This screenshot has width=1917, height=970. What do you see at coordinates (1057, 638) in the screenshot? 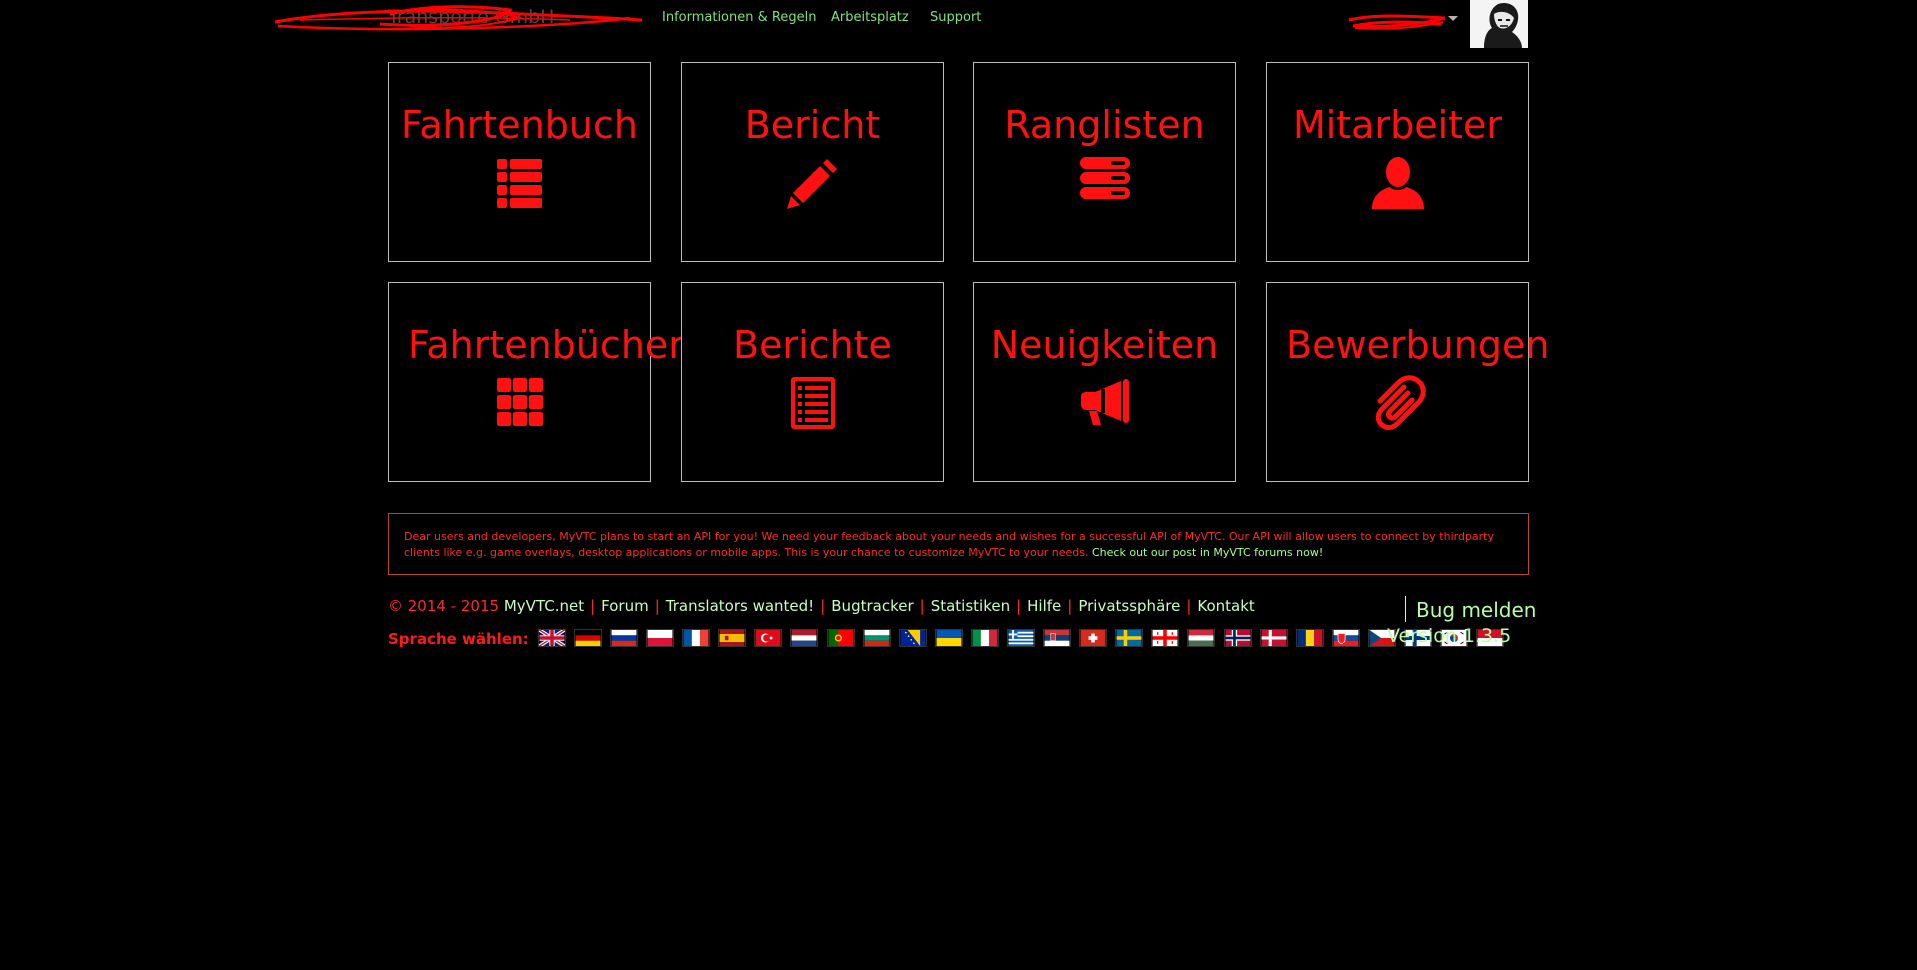
I see `rs-flag-icon` at bounding box center [1057, 638].